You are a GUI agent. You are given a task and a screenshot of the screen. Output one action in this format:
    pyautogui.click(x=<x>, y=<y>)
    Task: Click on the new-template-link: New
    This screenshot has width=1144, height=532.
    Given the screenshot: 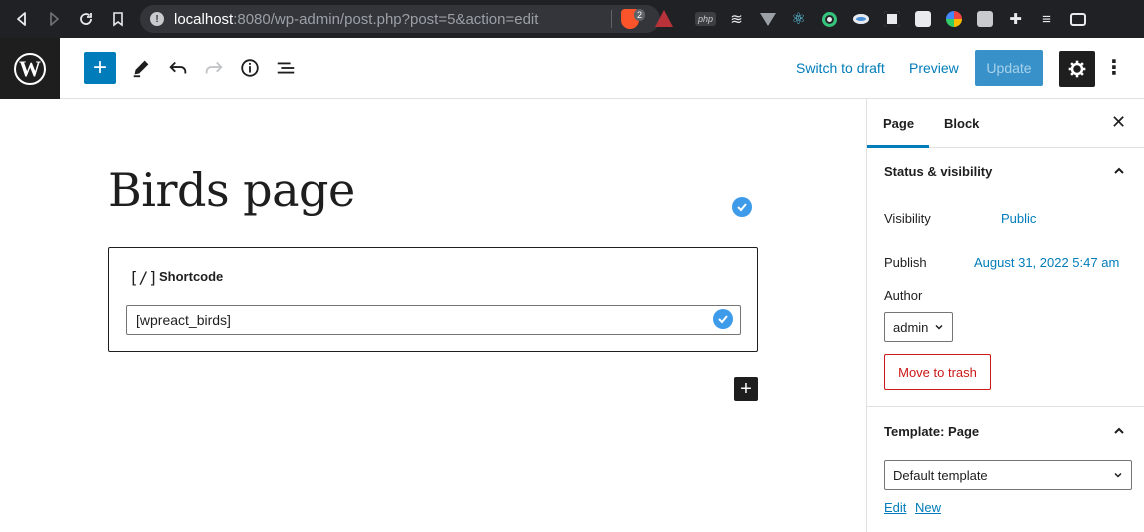 What is the action you would take?
    pyautogui.click(x=928, y=507)
    